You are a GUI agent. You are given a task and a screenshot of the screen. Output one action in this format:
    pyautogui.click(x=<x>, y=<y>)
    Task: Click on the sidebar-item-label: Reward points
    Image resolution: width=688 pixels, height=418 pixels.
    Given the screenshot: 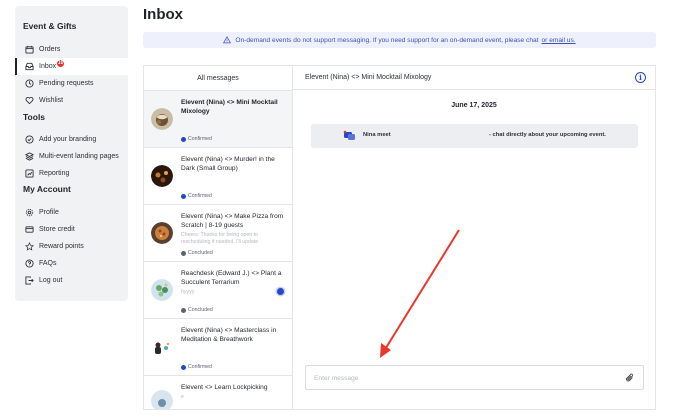 What is the action you would take?
    pyautogui.click(x=61, y=246)
    